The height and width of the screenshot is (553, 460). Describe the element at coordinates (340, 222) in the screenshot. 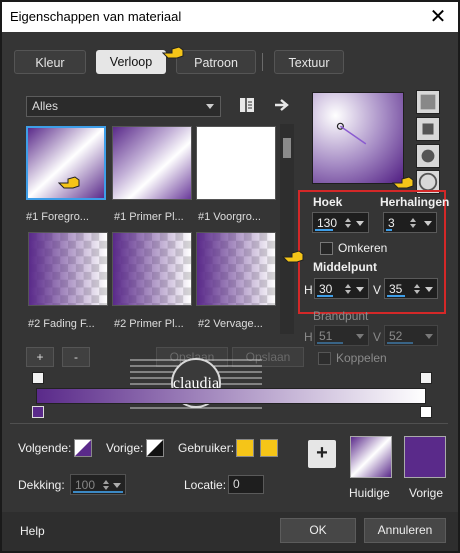

I see `angle-input: 130` at that location.